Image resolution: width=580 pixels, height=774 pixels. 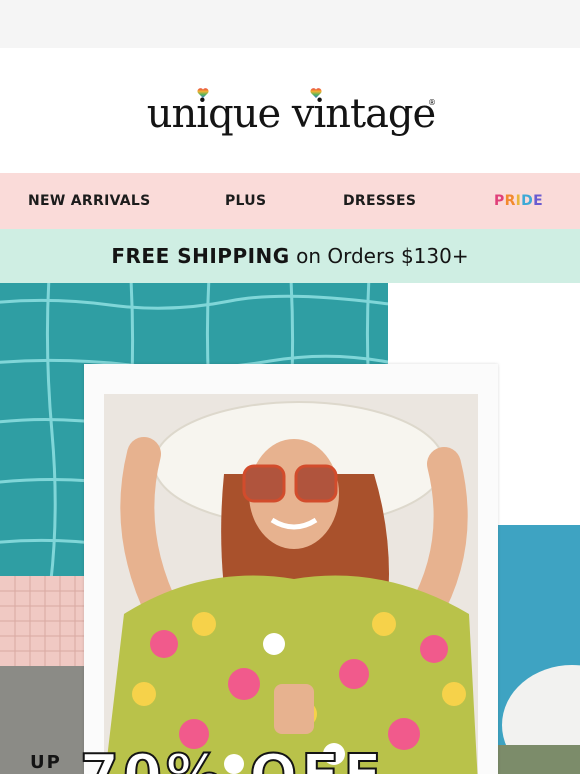 I want to click on nav-plus: PLUS, so click(x=245, y=201).